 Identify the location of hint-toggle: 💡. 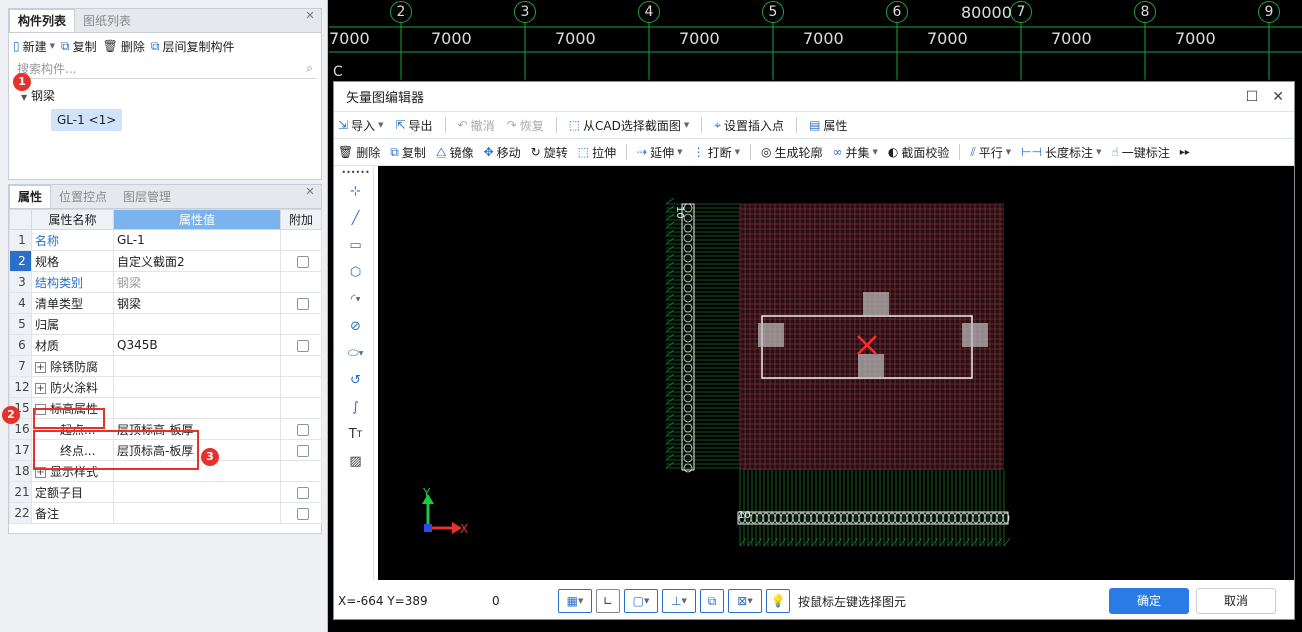
(778, 601).